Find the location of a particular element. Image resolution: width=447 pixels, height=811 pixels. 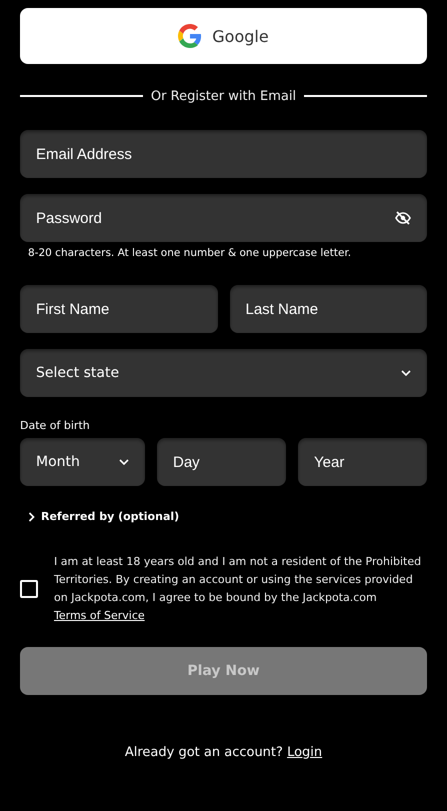

date-of-birth-label: Date of birth is located at coordinates (55, 425).